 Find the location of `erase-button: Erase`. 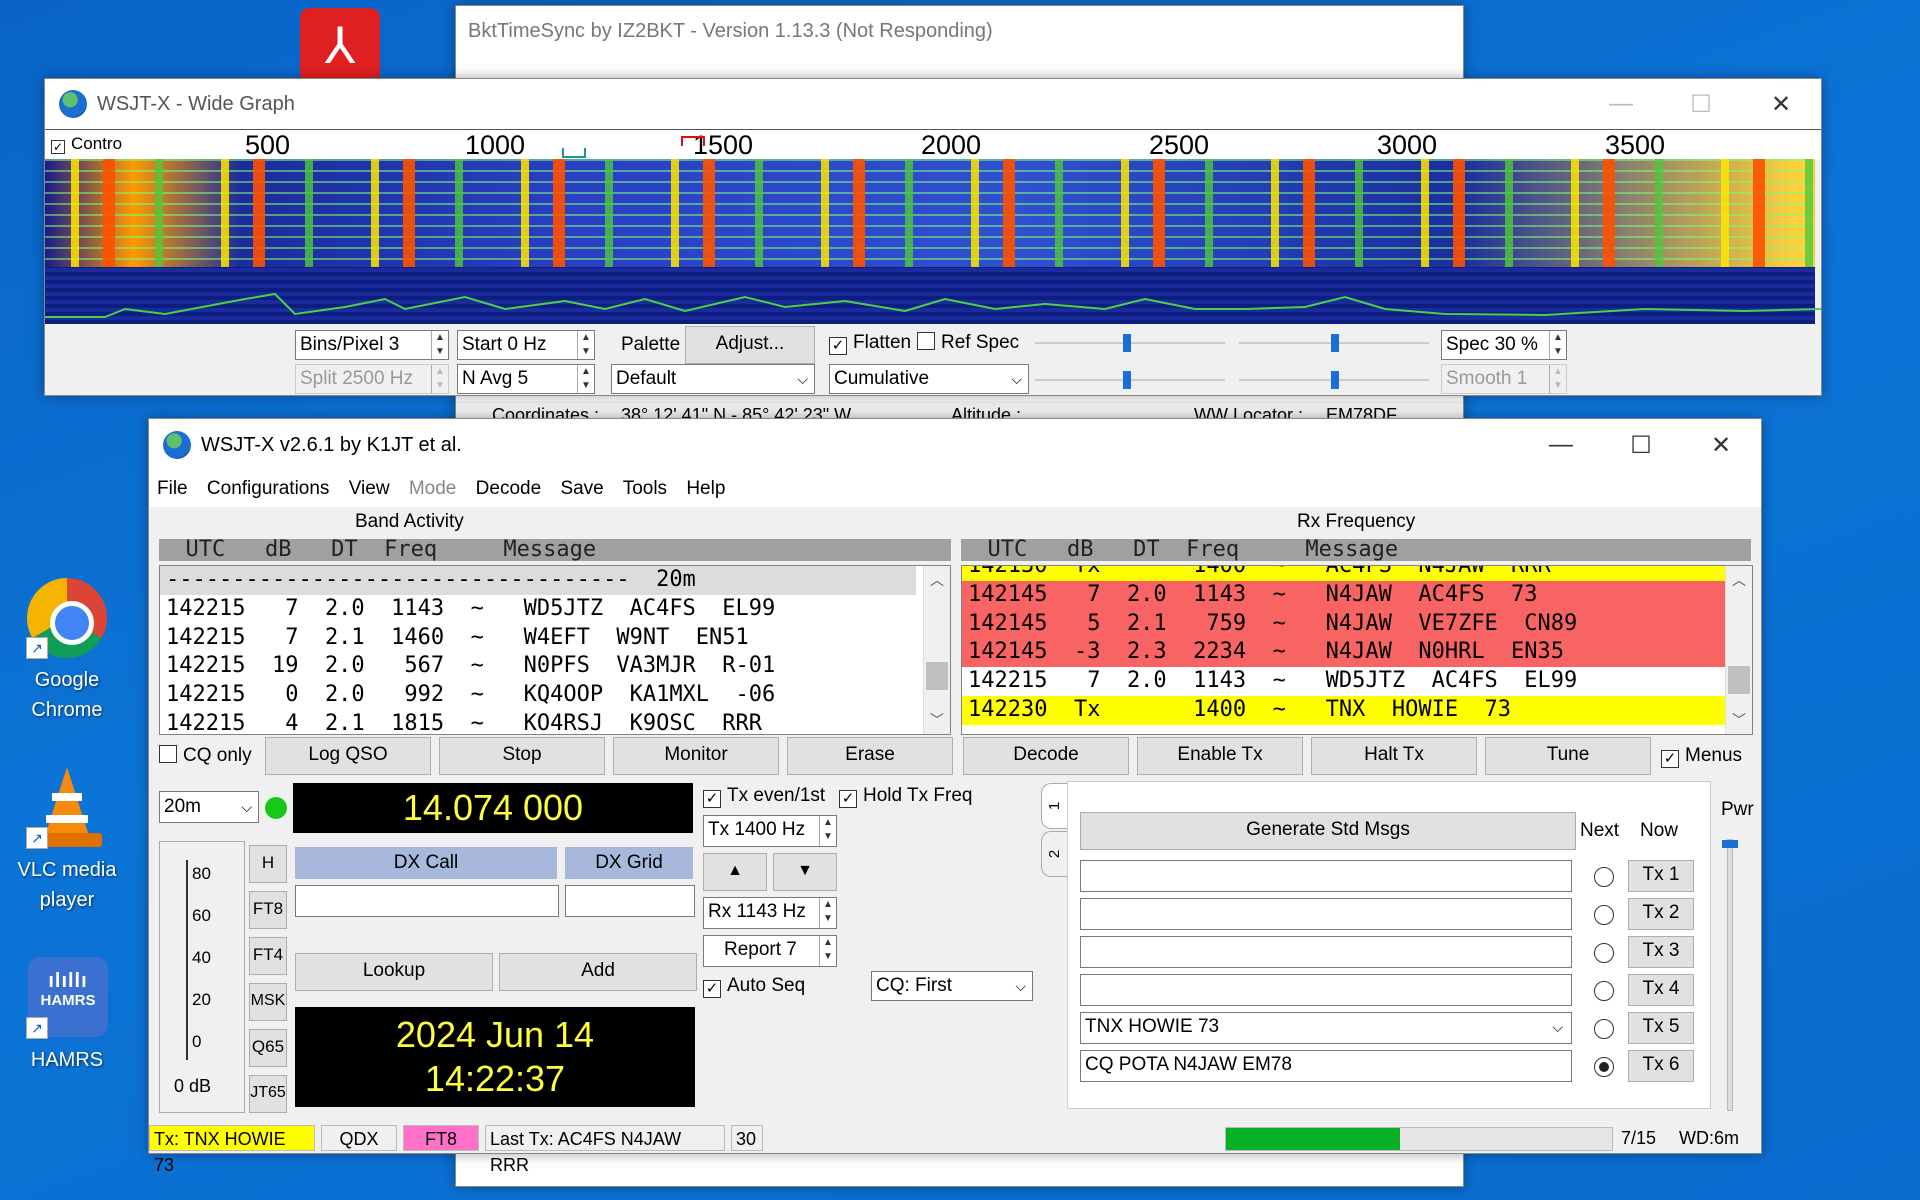

erase-button: Erase is located at coordinates (870, 756).